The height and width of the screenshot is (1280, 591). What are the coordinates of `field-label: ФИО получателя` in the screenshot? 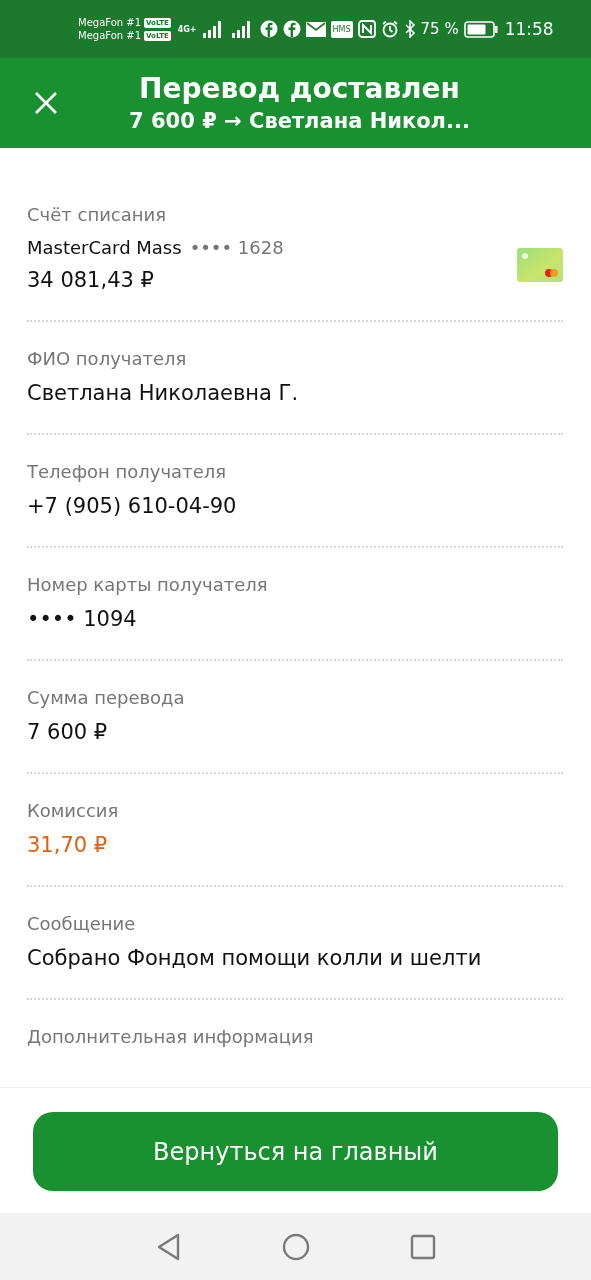 It's located at (107, 358).